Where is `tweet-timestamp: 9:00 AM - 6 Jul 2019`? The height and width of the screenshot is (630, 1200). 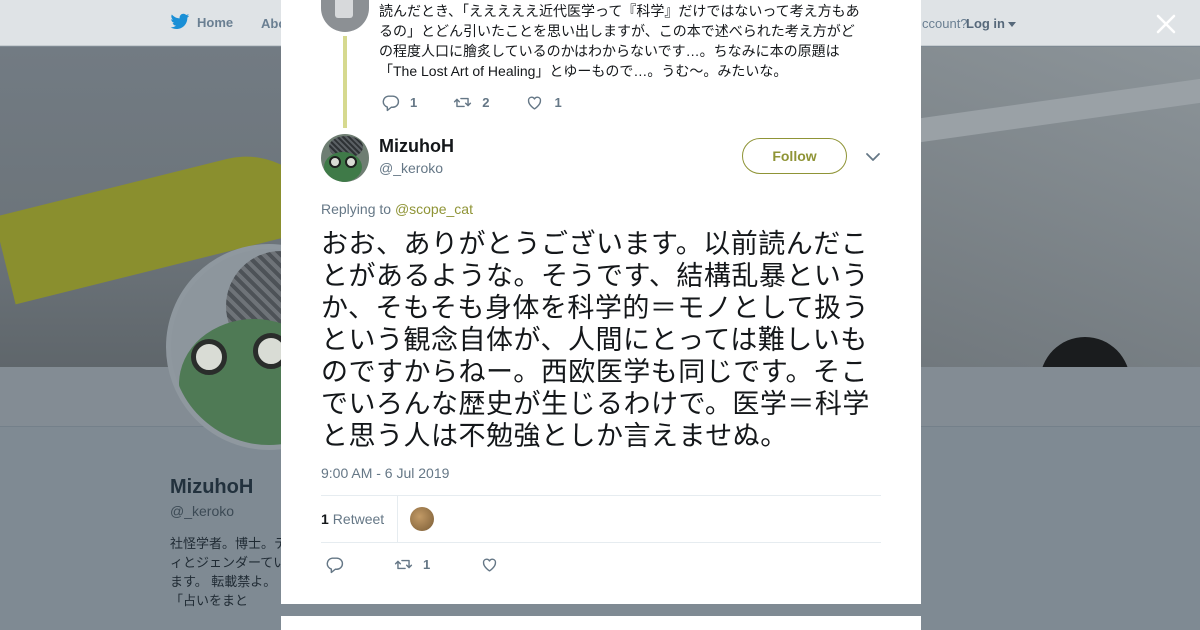 tweet-timestamp: 9:00 AM - 6 Jul 2019 is located at coordinates (385, 473).